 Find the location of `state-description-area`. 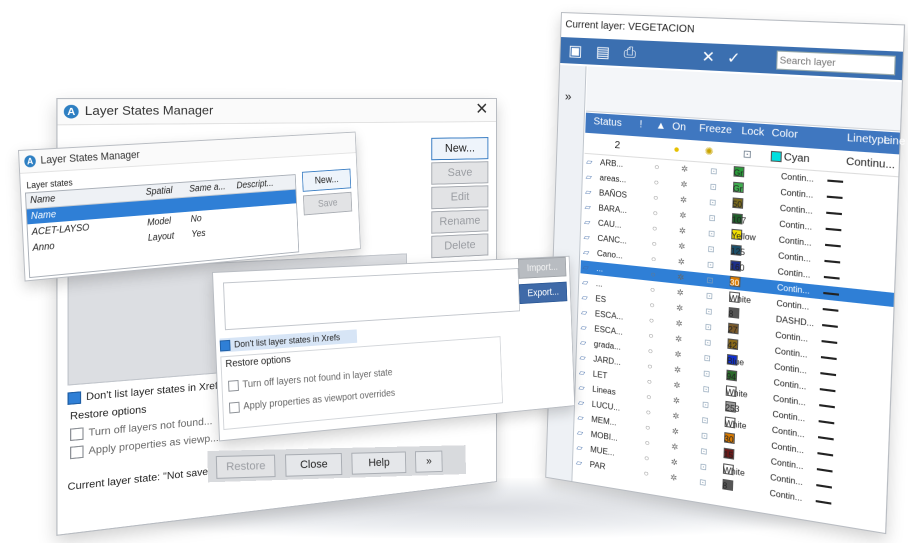

state-description-area is located at coordinates (371, 299).